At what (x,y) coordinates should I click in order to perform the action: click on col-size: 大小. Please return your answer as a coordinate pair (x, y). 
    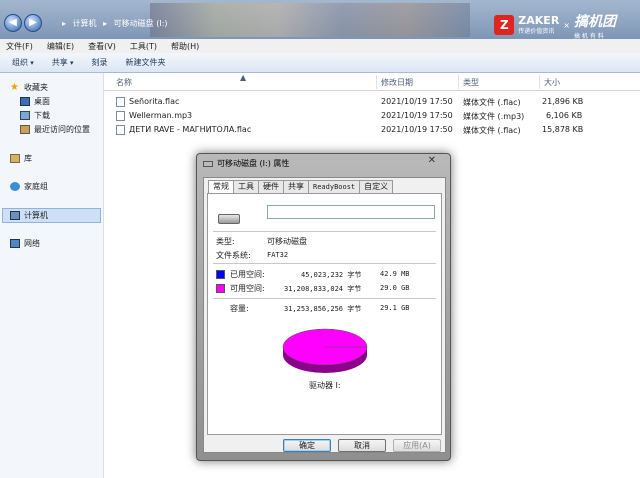
    Looking at the image, I should click on (552, 82).